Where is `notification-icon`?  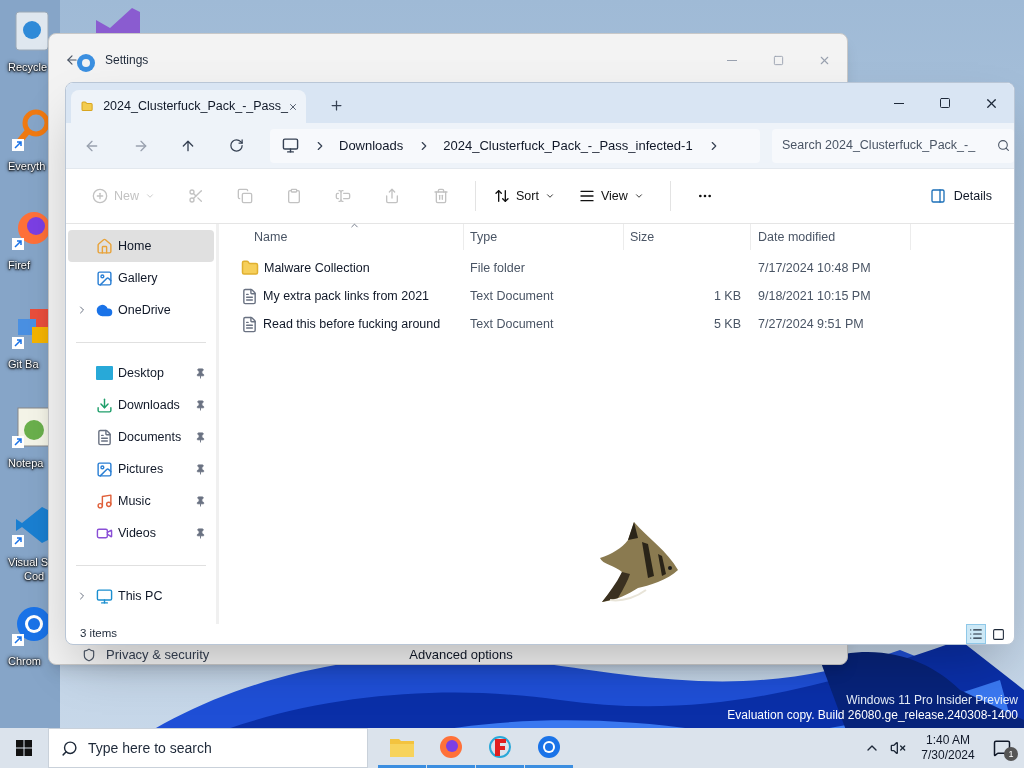 notification-icon is located at coordinates (1002, 748).